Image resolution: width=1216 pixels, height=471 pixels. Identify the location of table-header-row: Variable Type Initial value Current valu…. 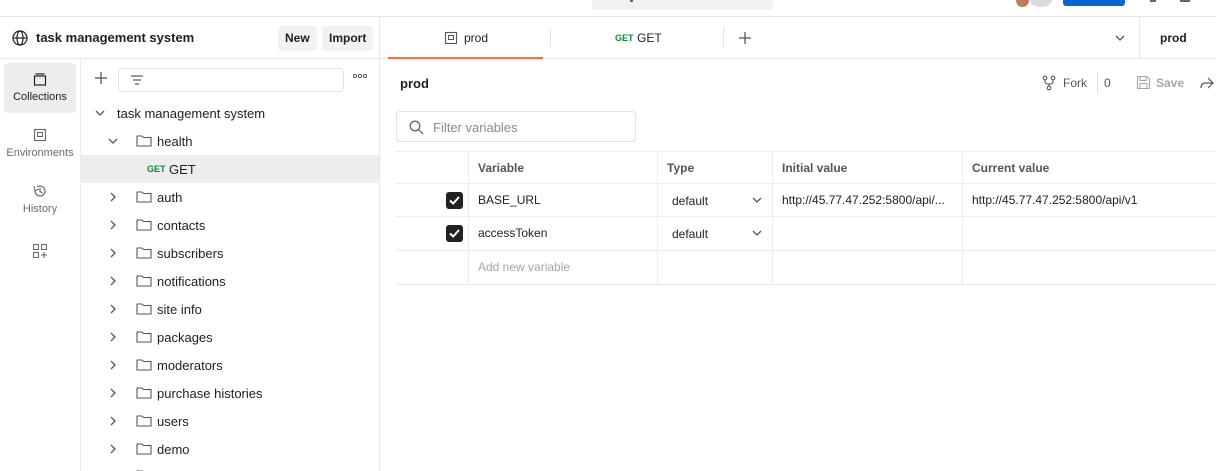
(806, 167).